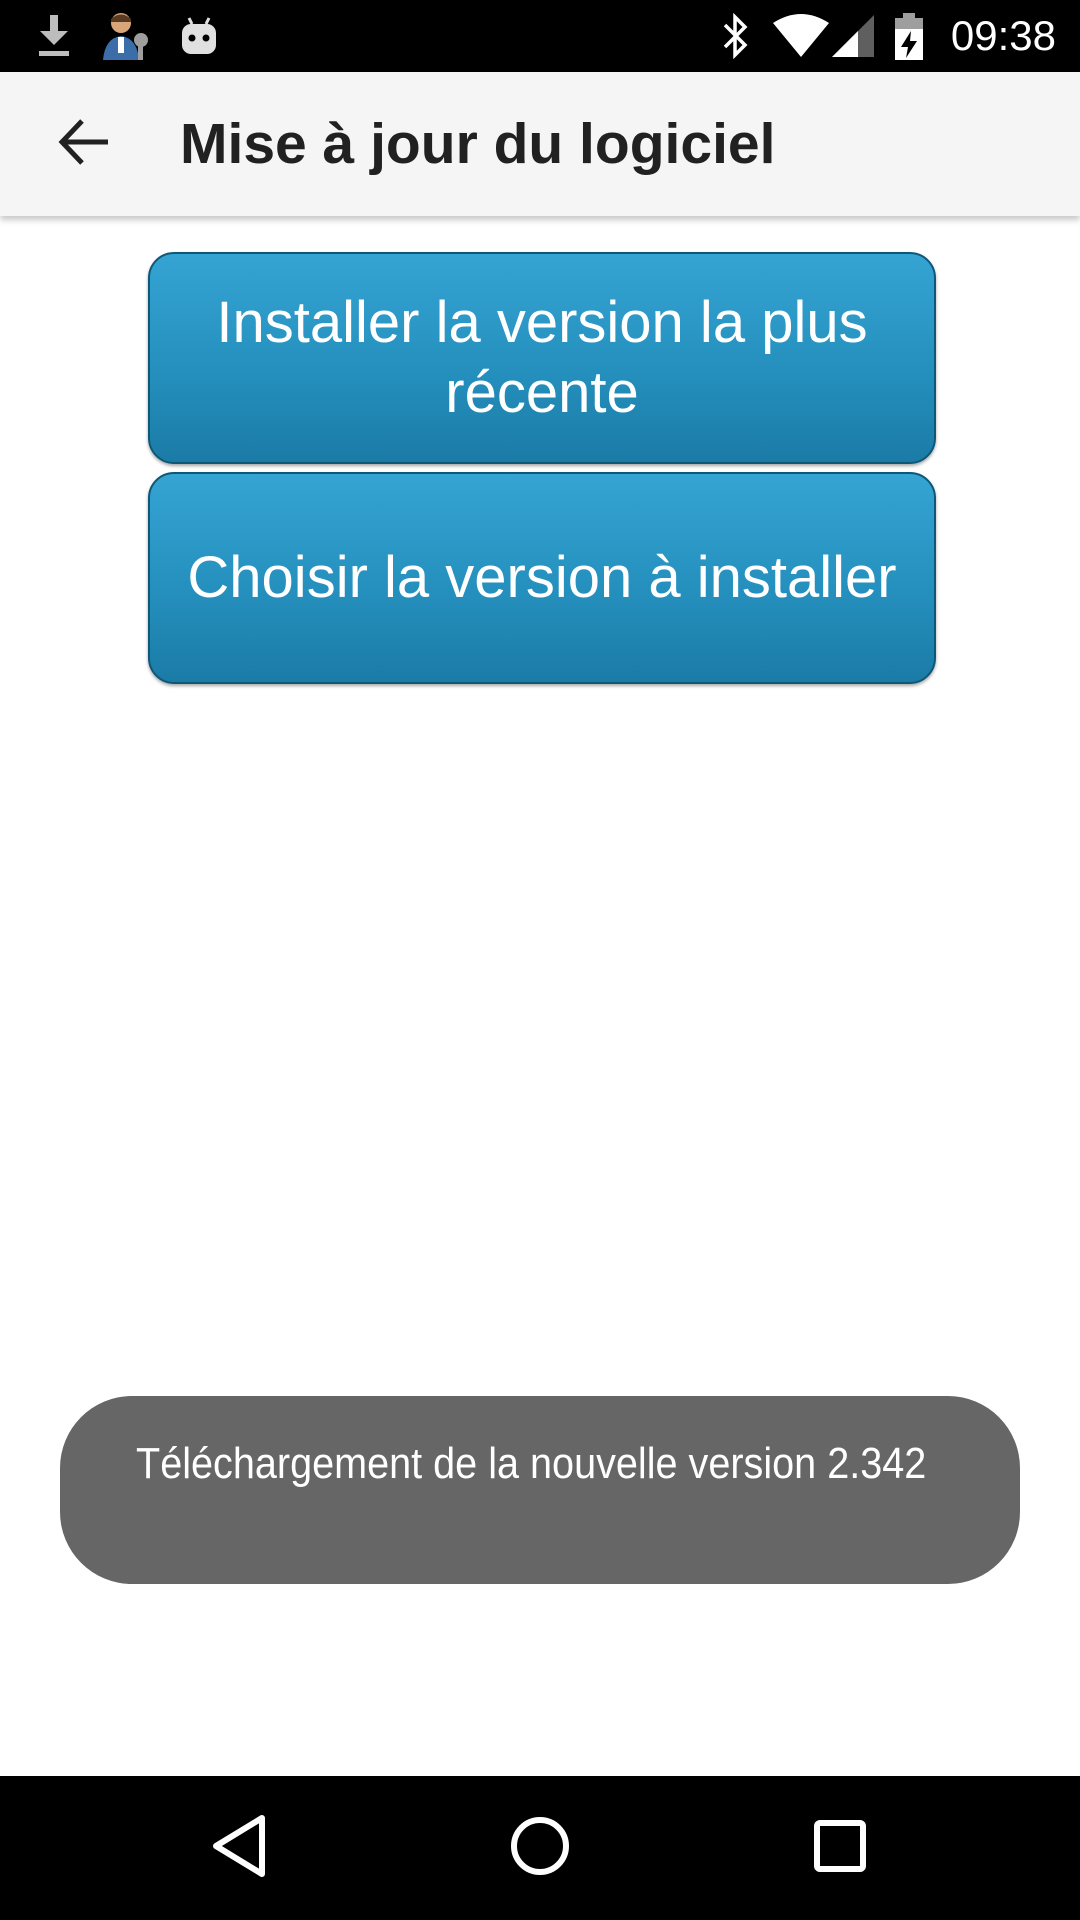 The height and width of the screenshot is (1920, 1080). I want to click on nav-recents-button, so click(840, 1848).